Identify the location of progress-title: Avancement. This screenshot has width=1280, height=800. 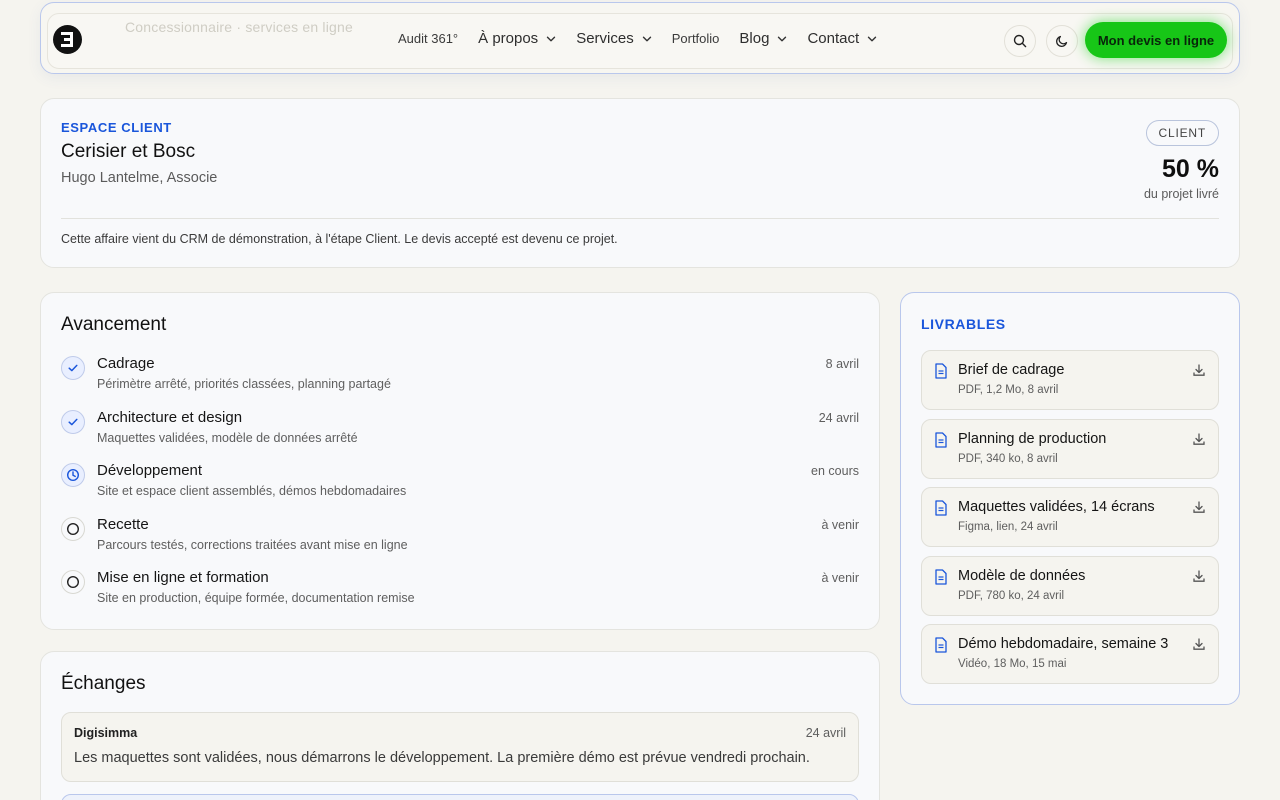
(114, 324).